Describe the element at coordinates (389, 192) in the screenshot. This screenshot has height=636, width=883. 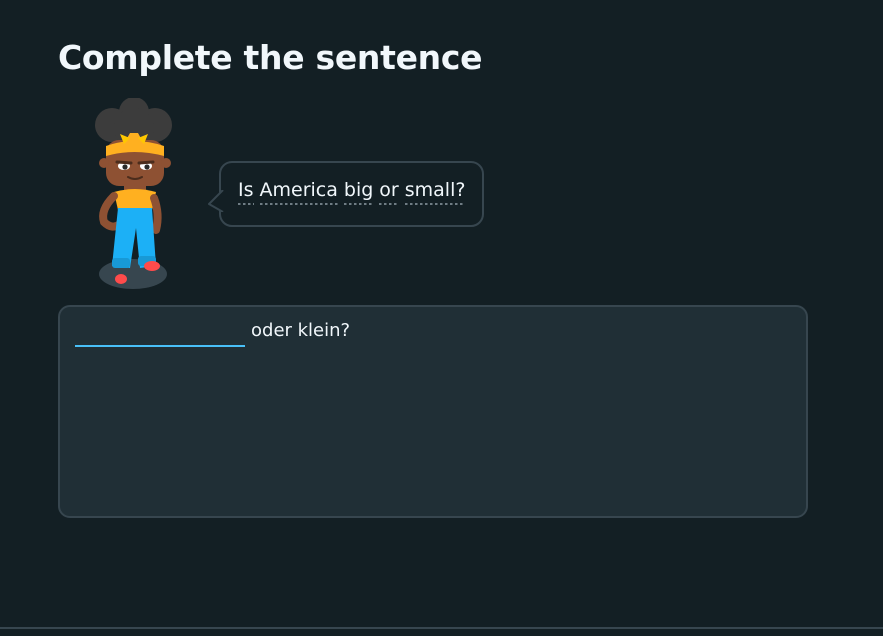
I see `prompt-word: or` at that location.